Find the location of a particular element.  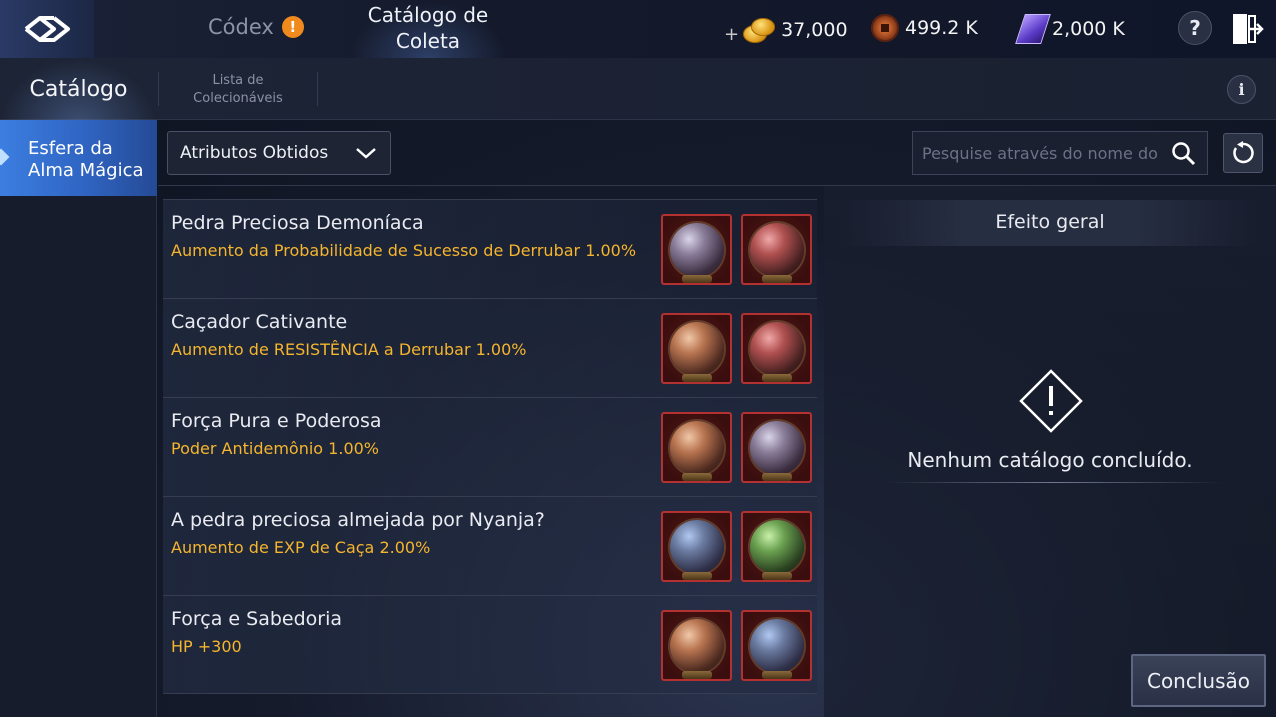

info-button: i is located at coordinates (1241, 89).